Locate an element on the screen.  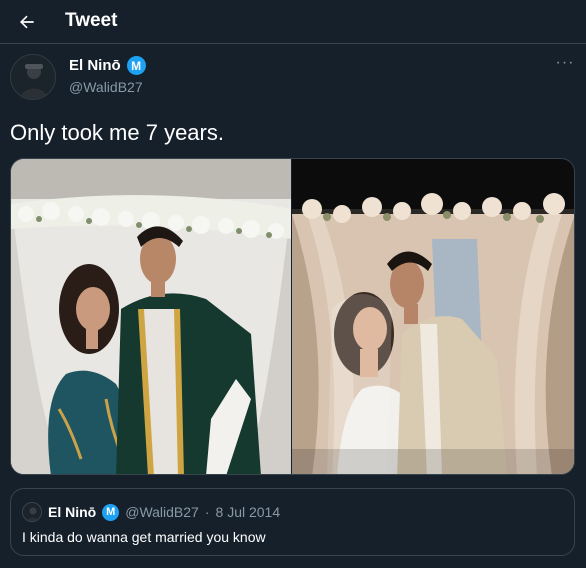
quoted-author-avatar is located at coordinates (32, 512).